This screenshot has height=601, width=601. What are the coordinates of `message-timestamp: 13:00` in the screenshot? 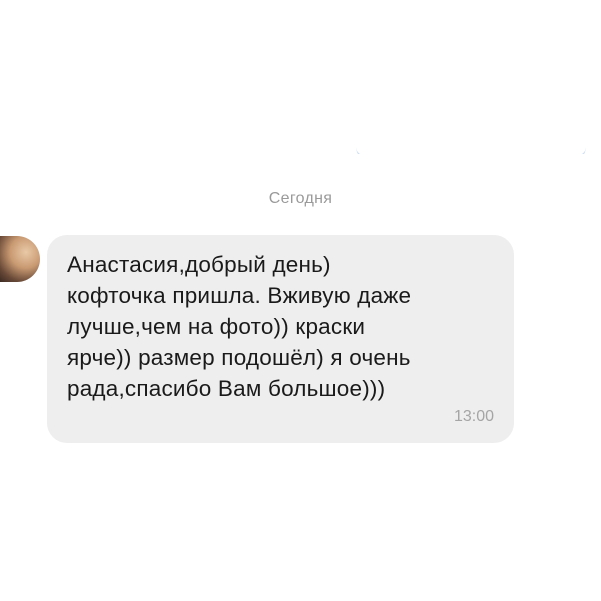 It's located at (473, 416).